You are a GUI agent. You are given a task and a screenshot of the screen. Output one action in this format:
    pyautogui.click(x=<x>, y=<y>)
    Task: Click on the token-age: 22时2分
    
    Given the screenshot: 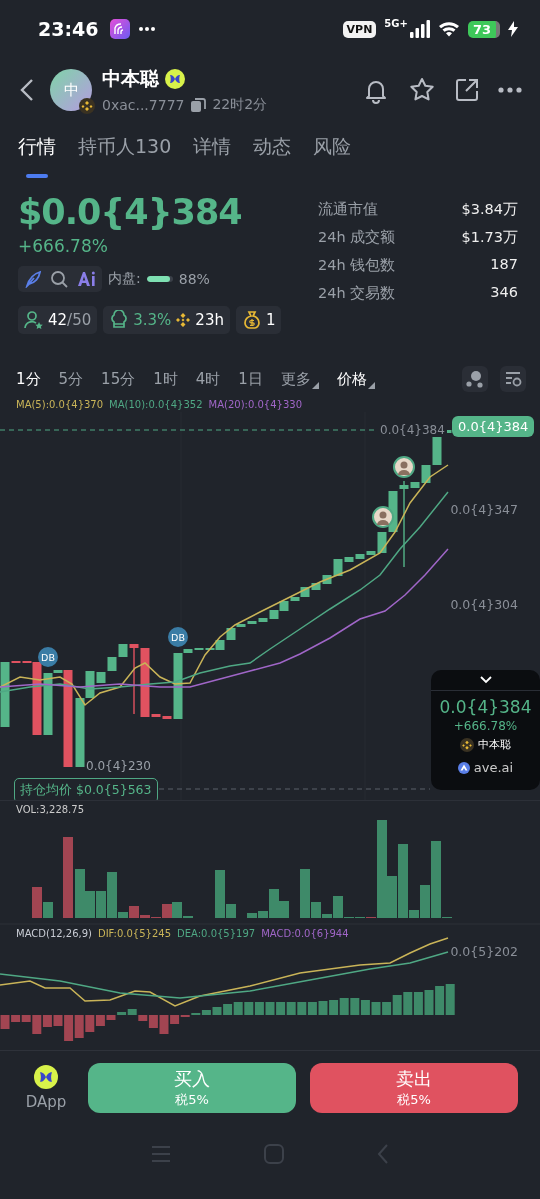 What is the action you would take?
    pyautogui.click(x=240, y=105)
    